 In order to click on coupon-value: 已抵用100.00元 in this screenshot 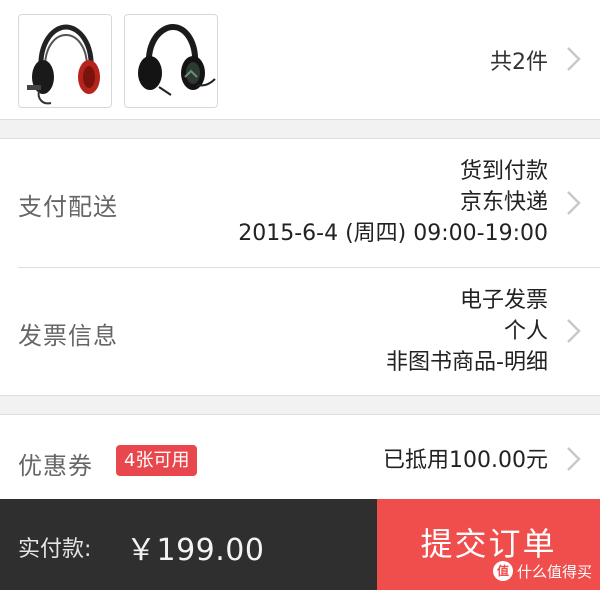, I will do `click(465, 460)`.